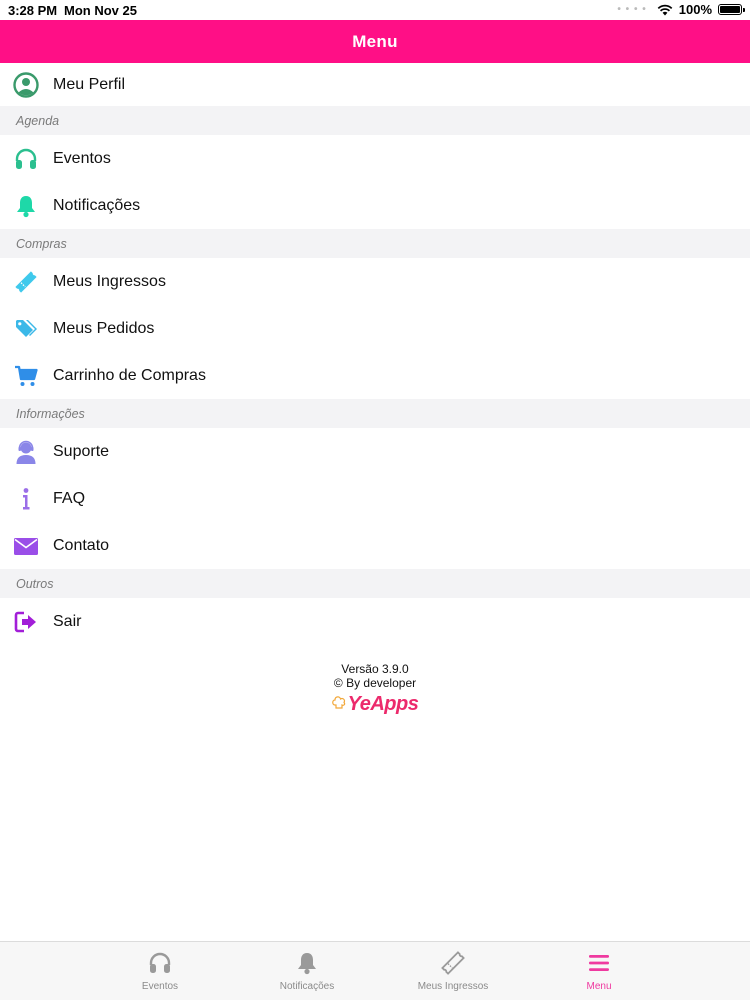  I want to click on menu-item-label: Meus Pedidos, so click(104, 328).